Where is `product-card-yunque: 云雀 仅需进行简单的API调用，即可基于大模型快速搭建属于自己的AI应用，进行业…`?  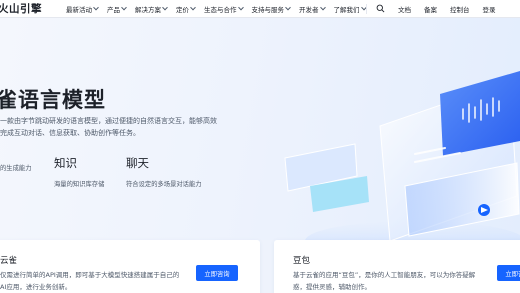
product-card-yunque: 云雀 仅需进行简单的API调用，即可基于大模型快速搭建属于自己的AI应用，进行业… is located at coordinates (130, 266).